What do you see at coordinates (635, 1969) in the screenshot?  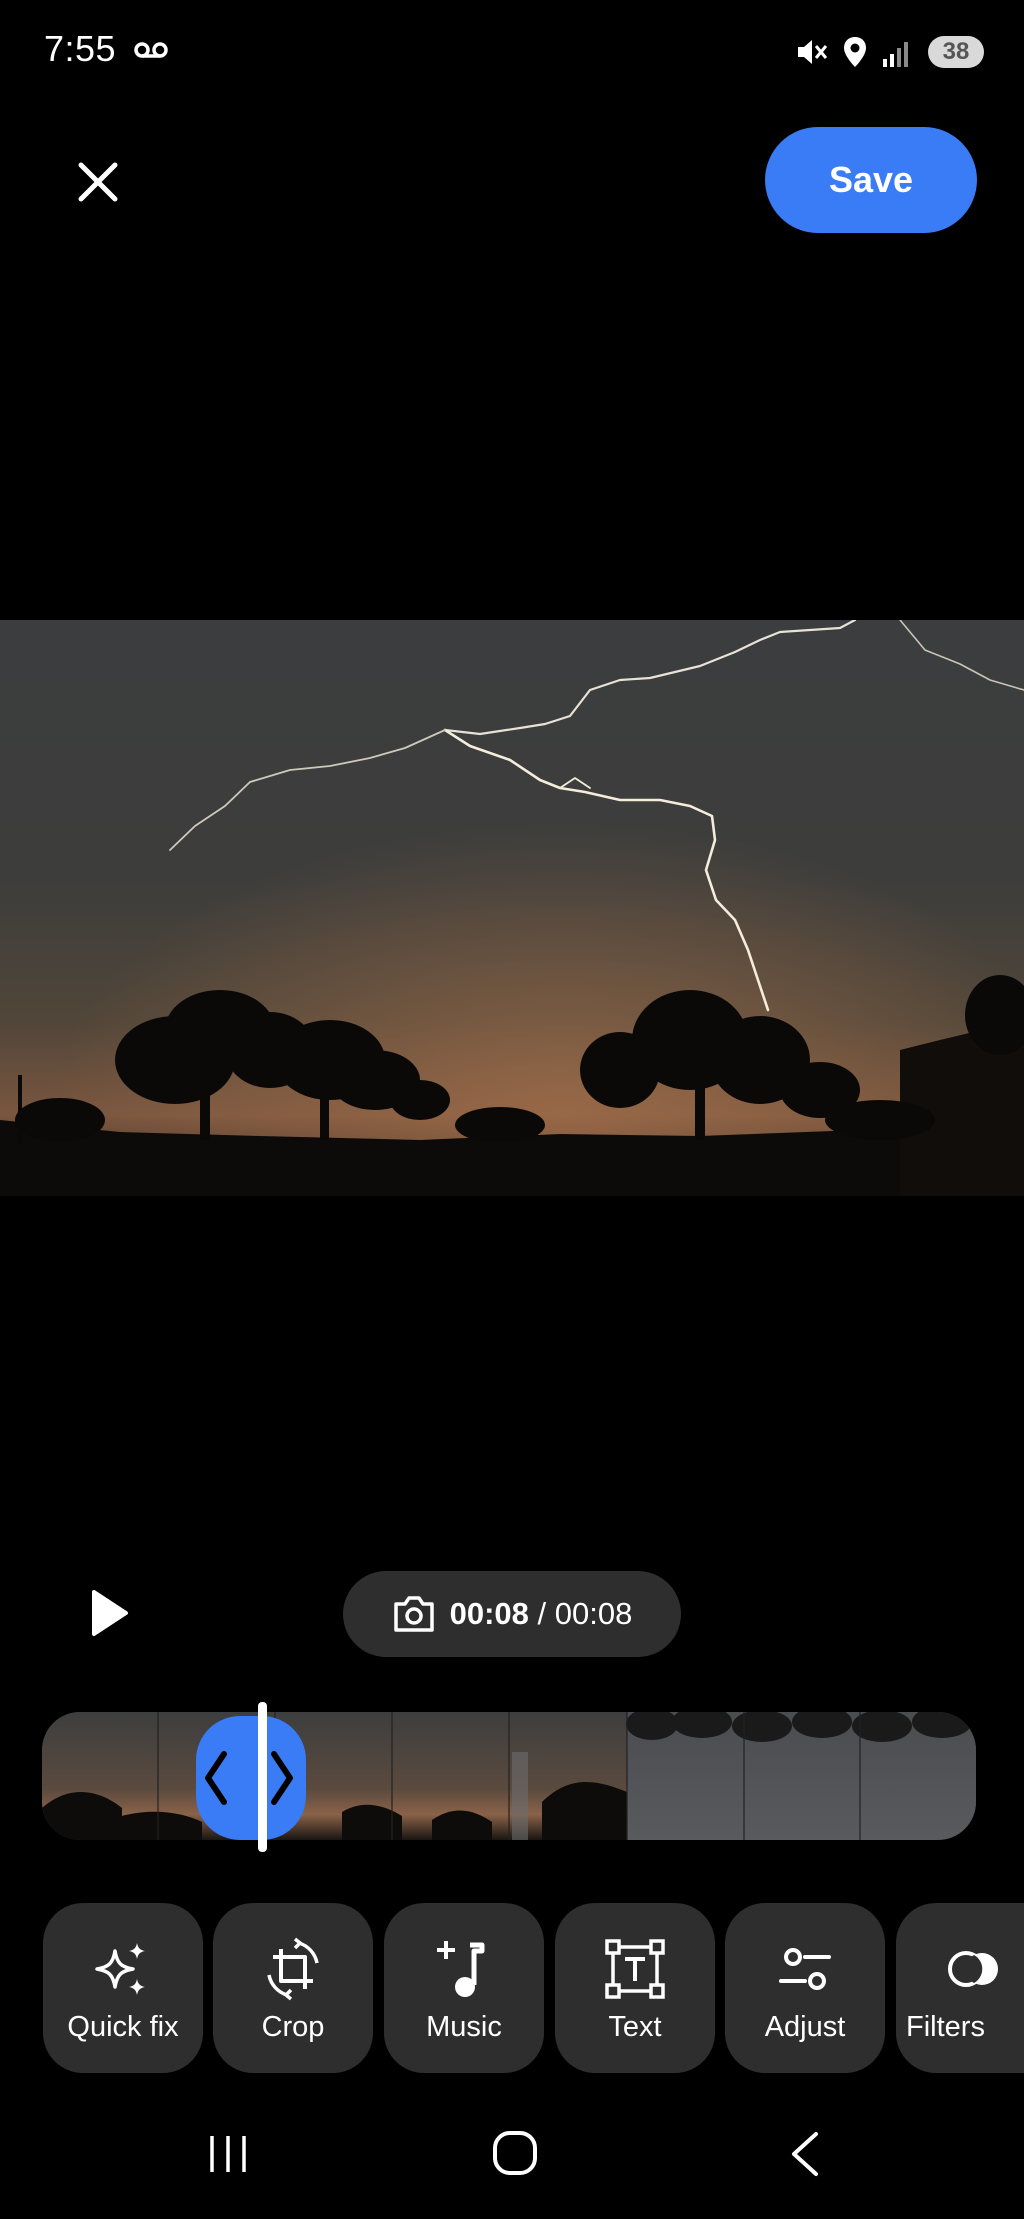 I see `text-box-icon` at bounding box center [635, 1969].